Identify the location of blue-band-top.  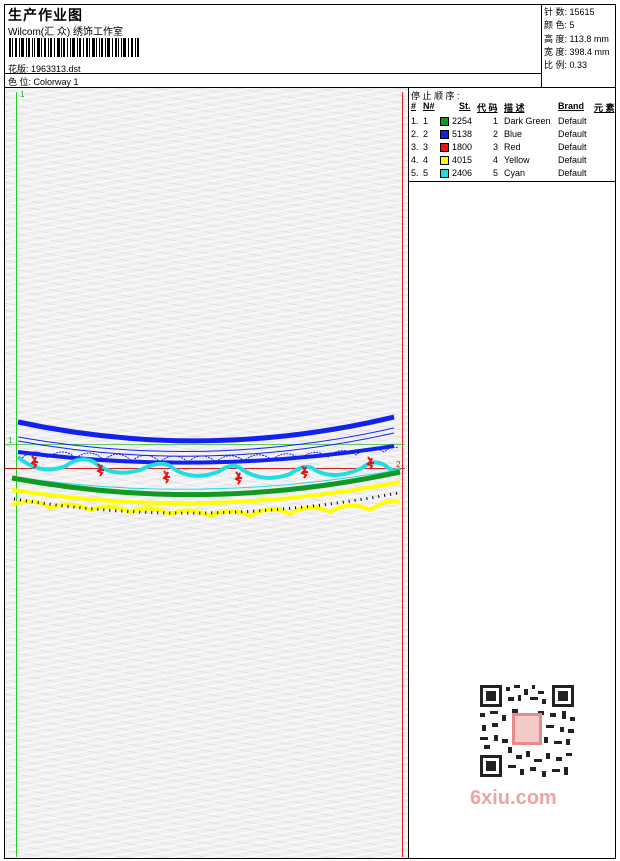
(206, 429).